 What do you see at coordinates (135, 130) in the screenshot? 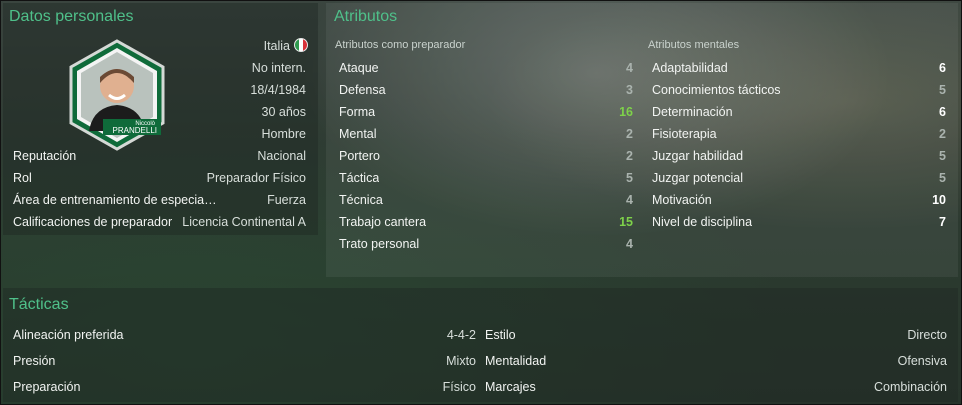
I see `badge-last-name: PRANDELLI` at bounding box center [135, 130].